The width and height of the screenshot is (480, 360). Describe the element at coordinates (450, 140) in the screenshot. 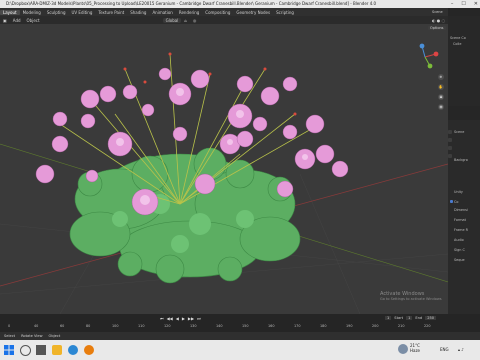

I see `output-tab-icon` at that location.